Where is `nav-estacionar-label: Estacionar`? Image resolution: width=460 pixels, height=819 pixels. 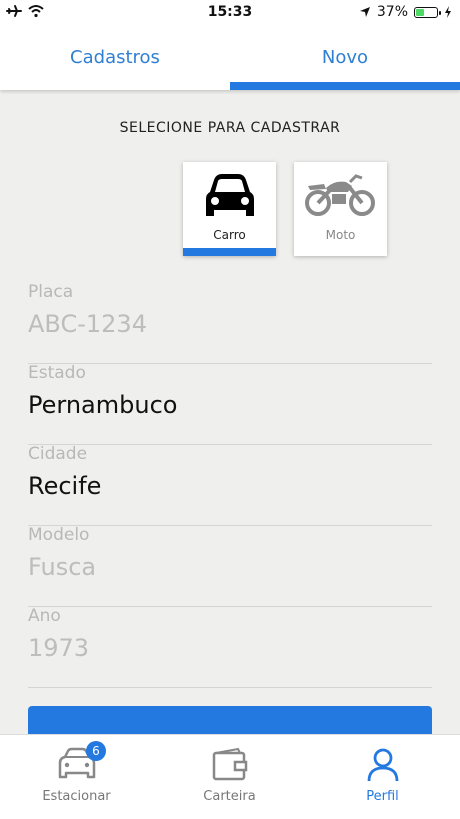
nav-estacionar-label: Estacionar is located at coordinates (76, 796).